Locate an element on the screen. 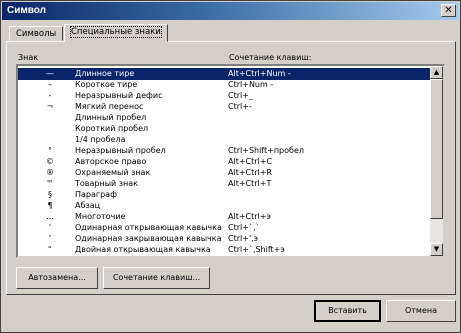 The width and height of the screenshot is (461, 333). cancel-button: Отмена is located at coordinates (421, 311).